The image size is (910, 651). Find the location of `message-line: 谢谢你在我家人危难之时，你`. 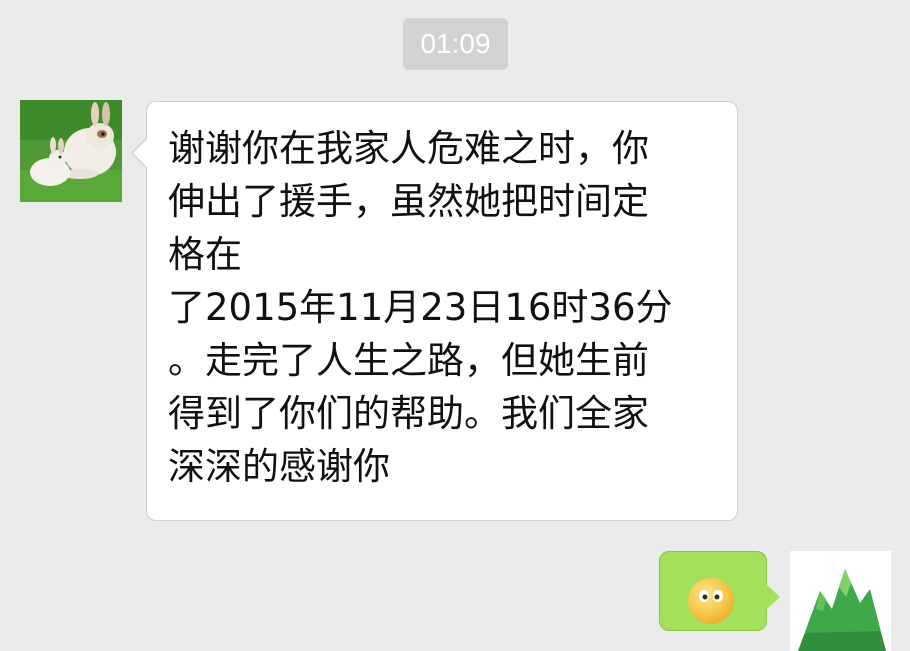

message-line: 谢谢你在我家人危难之时，你 is located at coordinates (408, 148).